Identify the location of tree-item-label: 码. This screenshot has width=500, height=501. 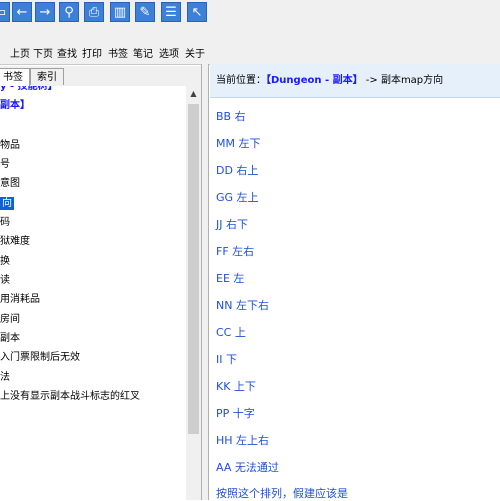
(5, 222).